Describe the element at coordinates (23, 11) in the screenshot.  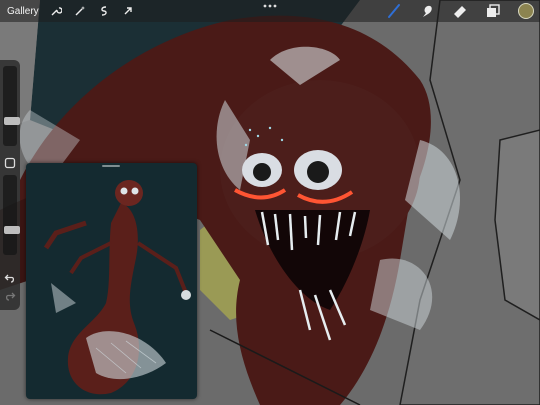
I see `gallery-button: Gallery` at that location.